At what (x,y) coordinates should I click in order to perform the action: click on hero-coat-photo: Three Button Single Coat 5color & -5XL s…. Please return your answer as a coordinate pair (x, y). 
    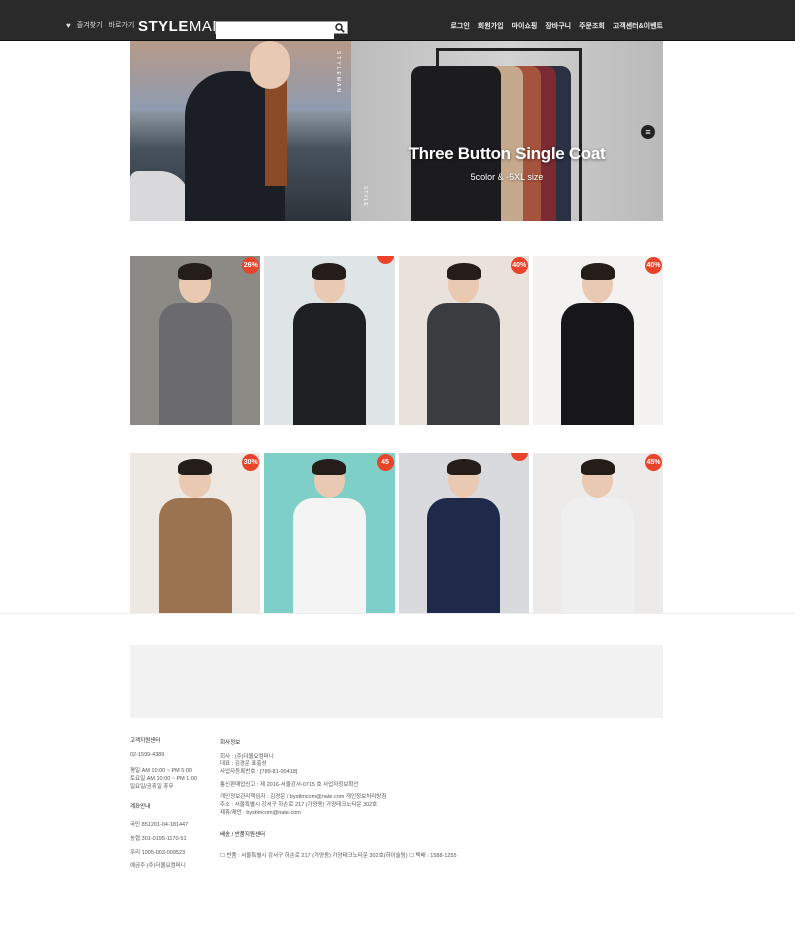
    Looking at the image, I should click on (507, 131).